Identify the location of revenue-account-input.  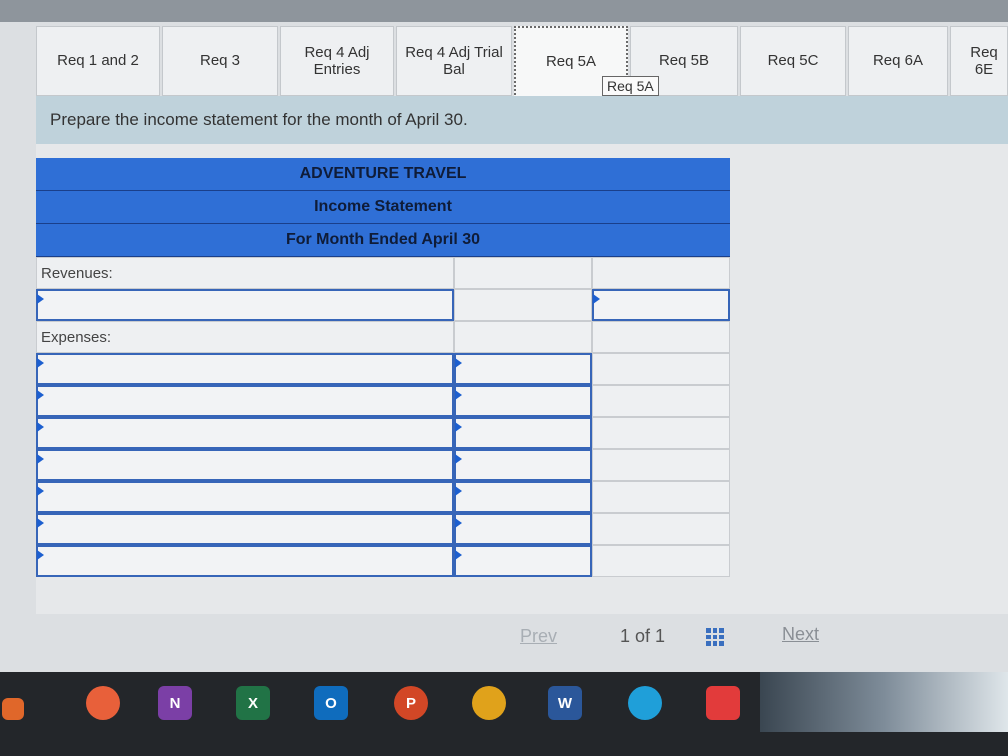
(245, 305).